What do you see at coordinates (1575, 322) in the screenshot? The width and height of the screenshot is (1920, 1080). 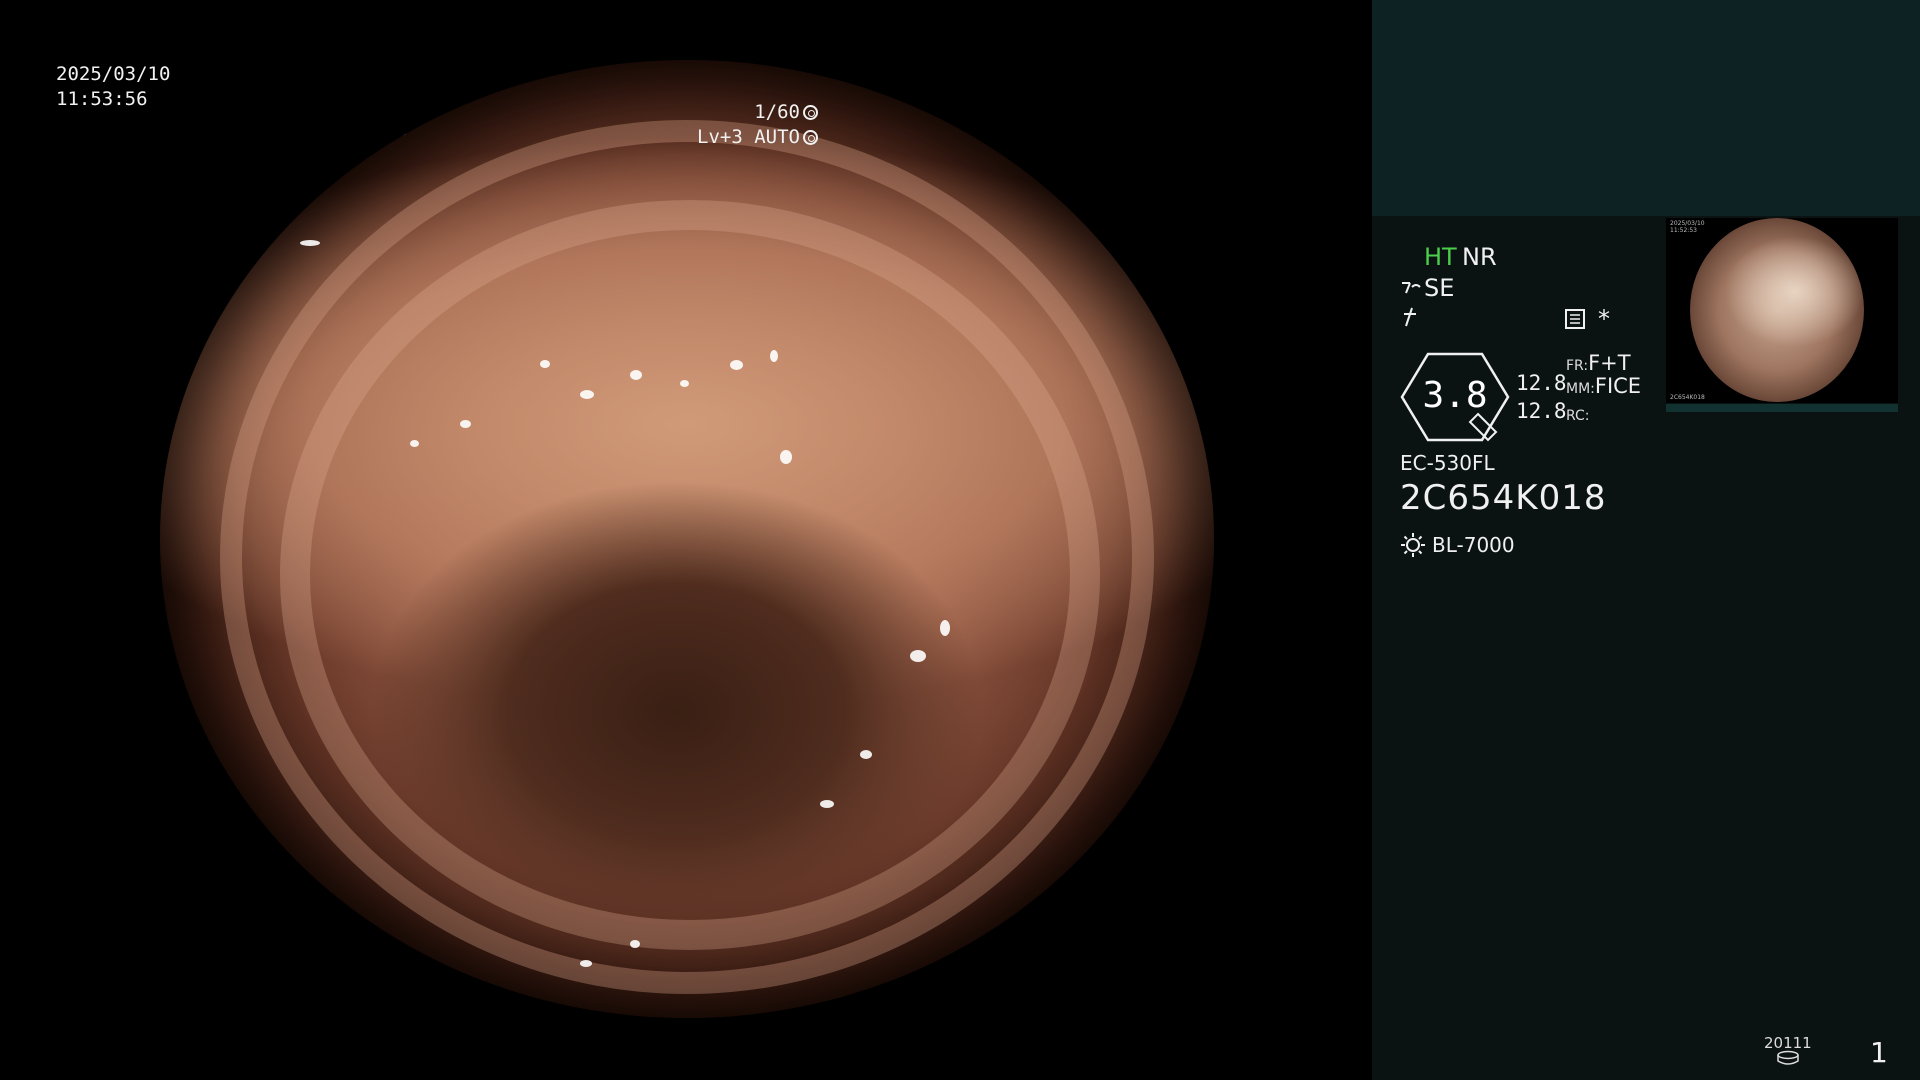 I see `menu-icon` at bounding box center [1575, 322].